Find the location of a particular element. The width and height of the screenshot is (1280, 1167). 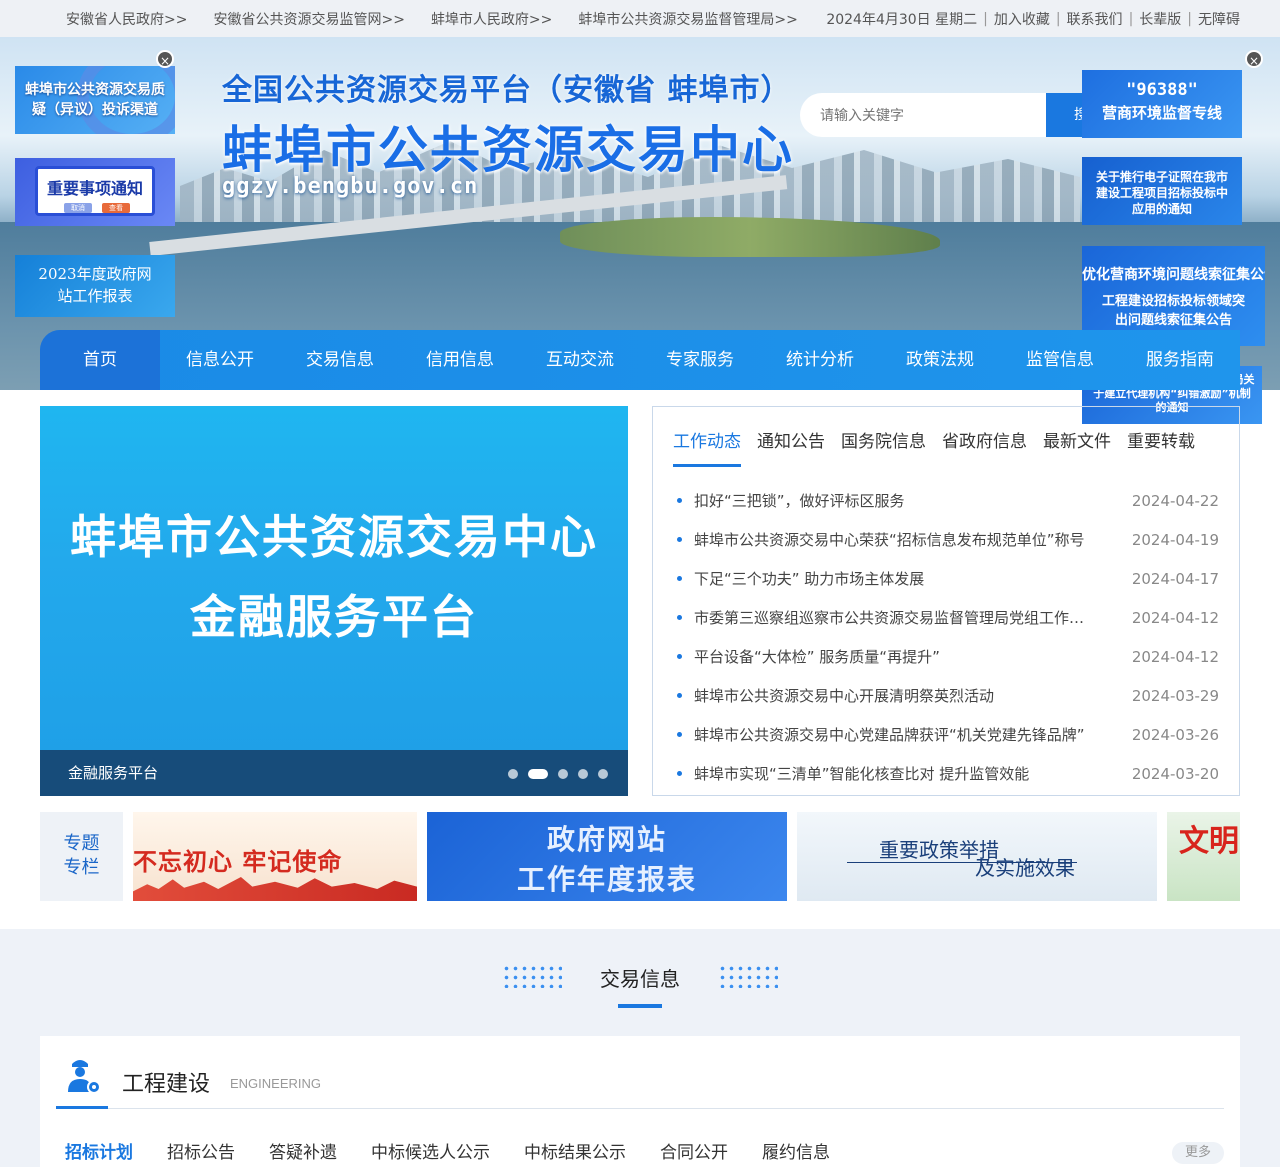

banner-civilization-text: 文明 is located at coordinates (1209, 841).